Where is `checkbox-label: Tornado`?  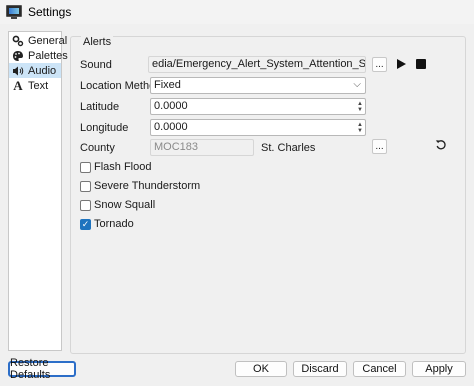
checkbox-label: Tornado is located at coordinates (114, 224).